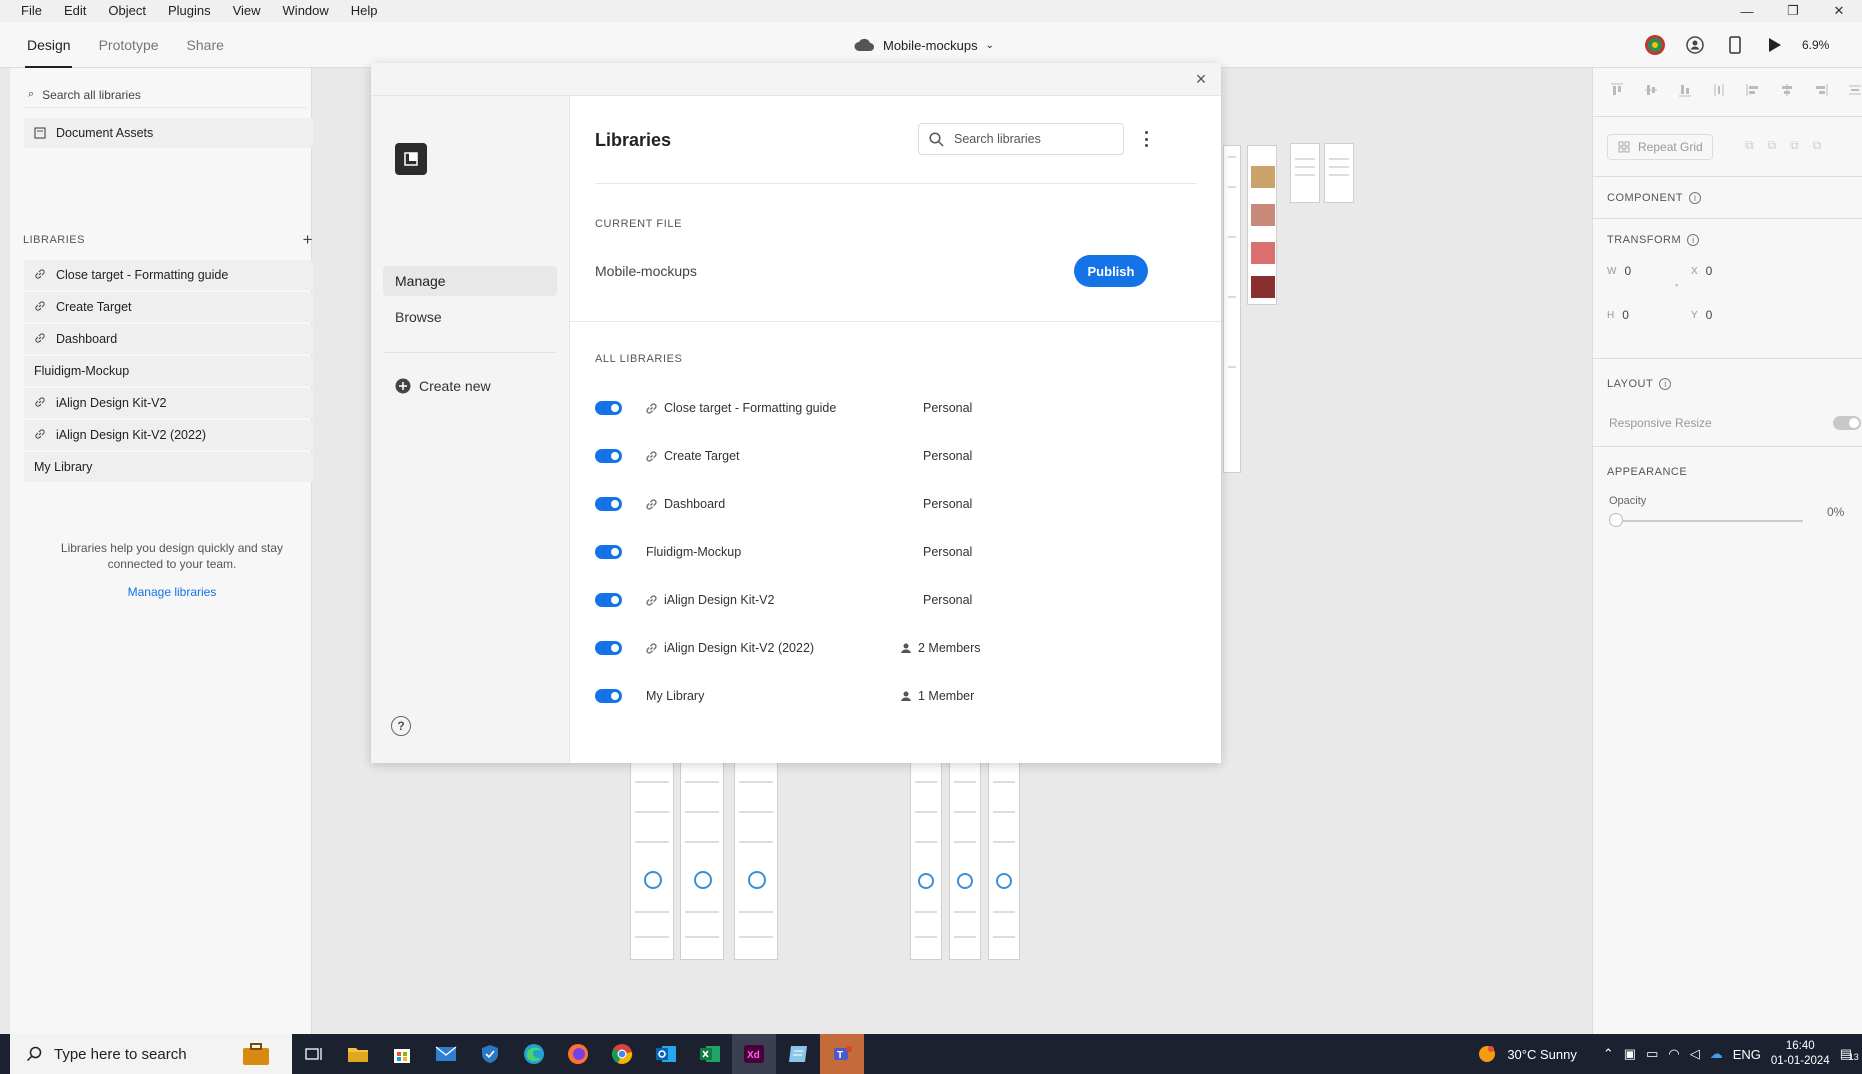 The image size is (1862, 1074). I want to click on microsoft-store-icon, so click(402, 1054).